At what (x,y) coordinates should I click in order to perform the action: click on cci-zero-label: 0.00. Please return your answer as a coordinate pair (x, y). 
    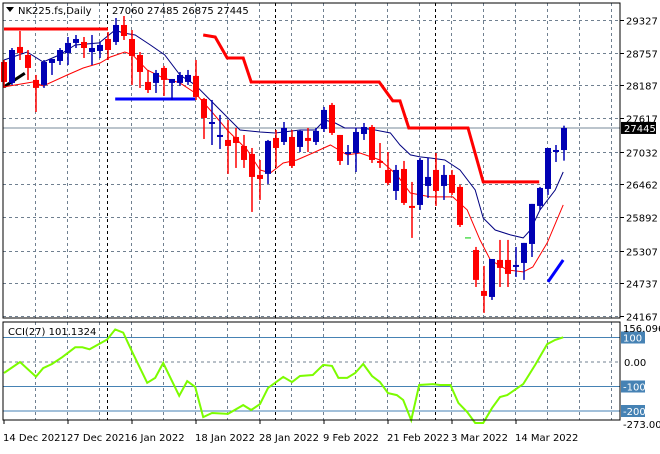
    Looking at the image, I should click on (635, 363).